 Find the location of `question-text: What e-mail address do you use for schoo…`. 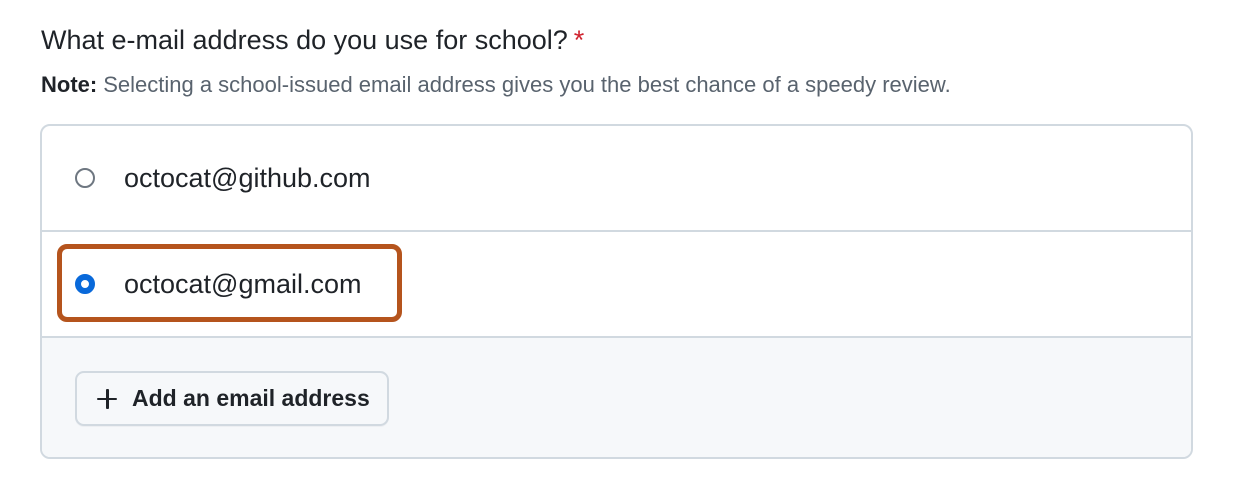

question-text: What e-mail address do you use for schoo… is located at coordinates (304, 40).